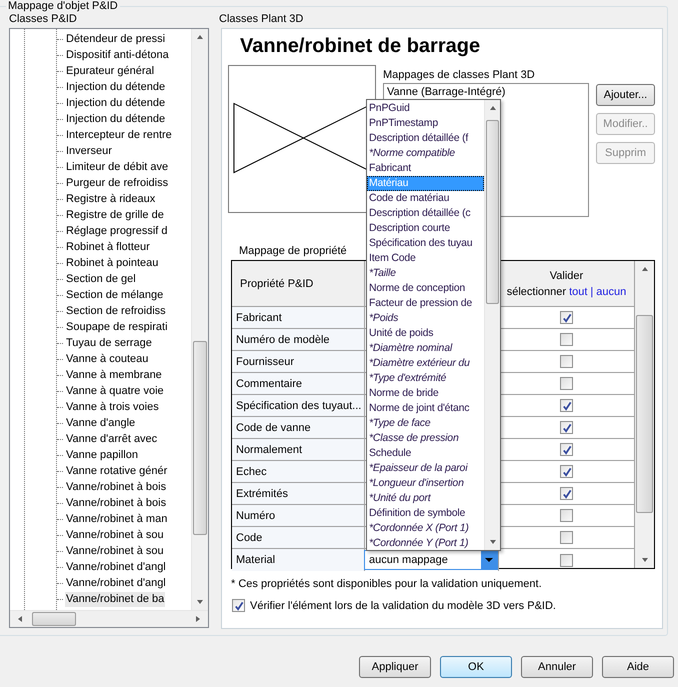  I want to click on table-cell: Fabricant, so click(298, 317).